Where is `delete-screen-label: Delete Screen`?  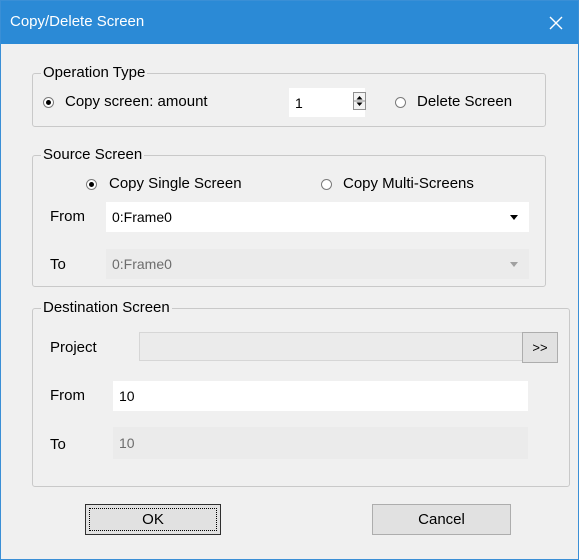
delete-screen-label: Delete Screen is located at coordinates (464, 102).